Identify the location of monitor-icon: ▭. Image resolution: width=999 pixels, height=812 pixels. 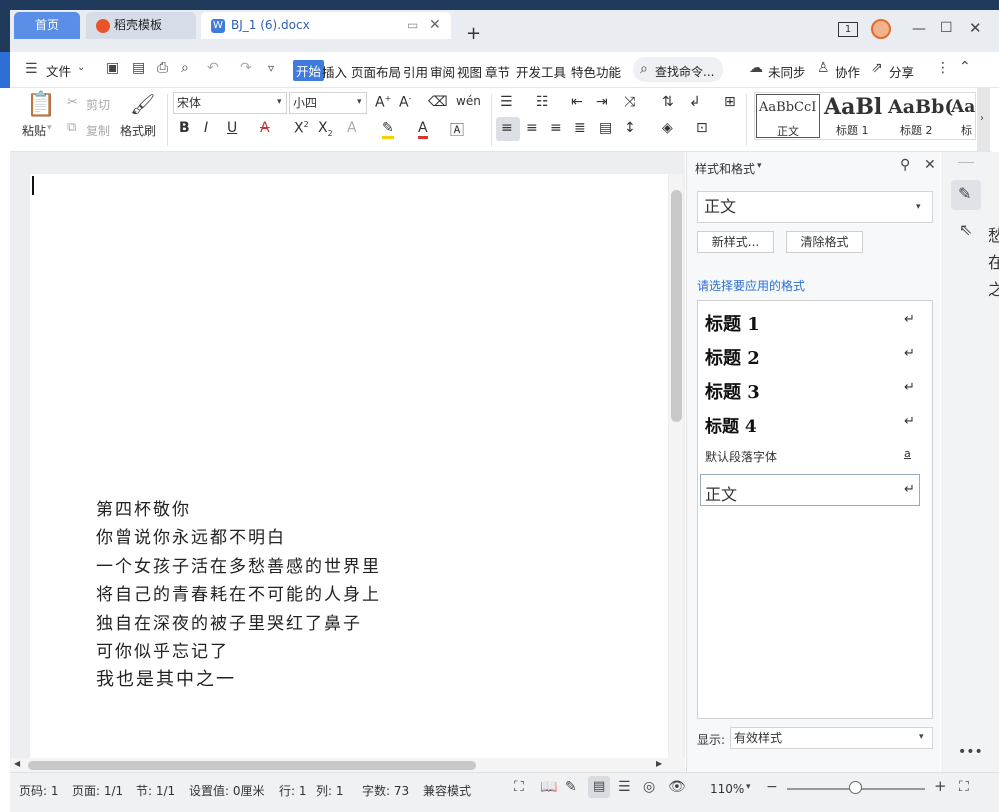
(412, 25).